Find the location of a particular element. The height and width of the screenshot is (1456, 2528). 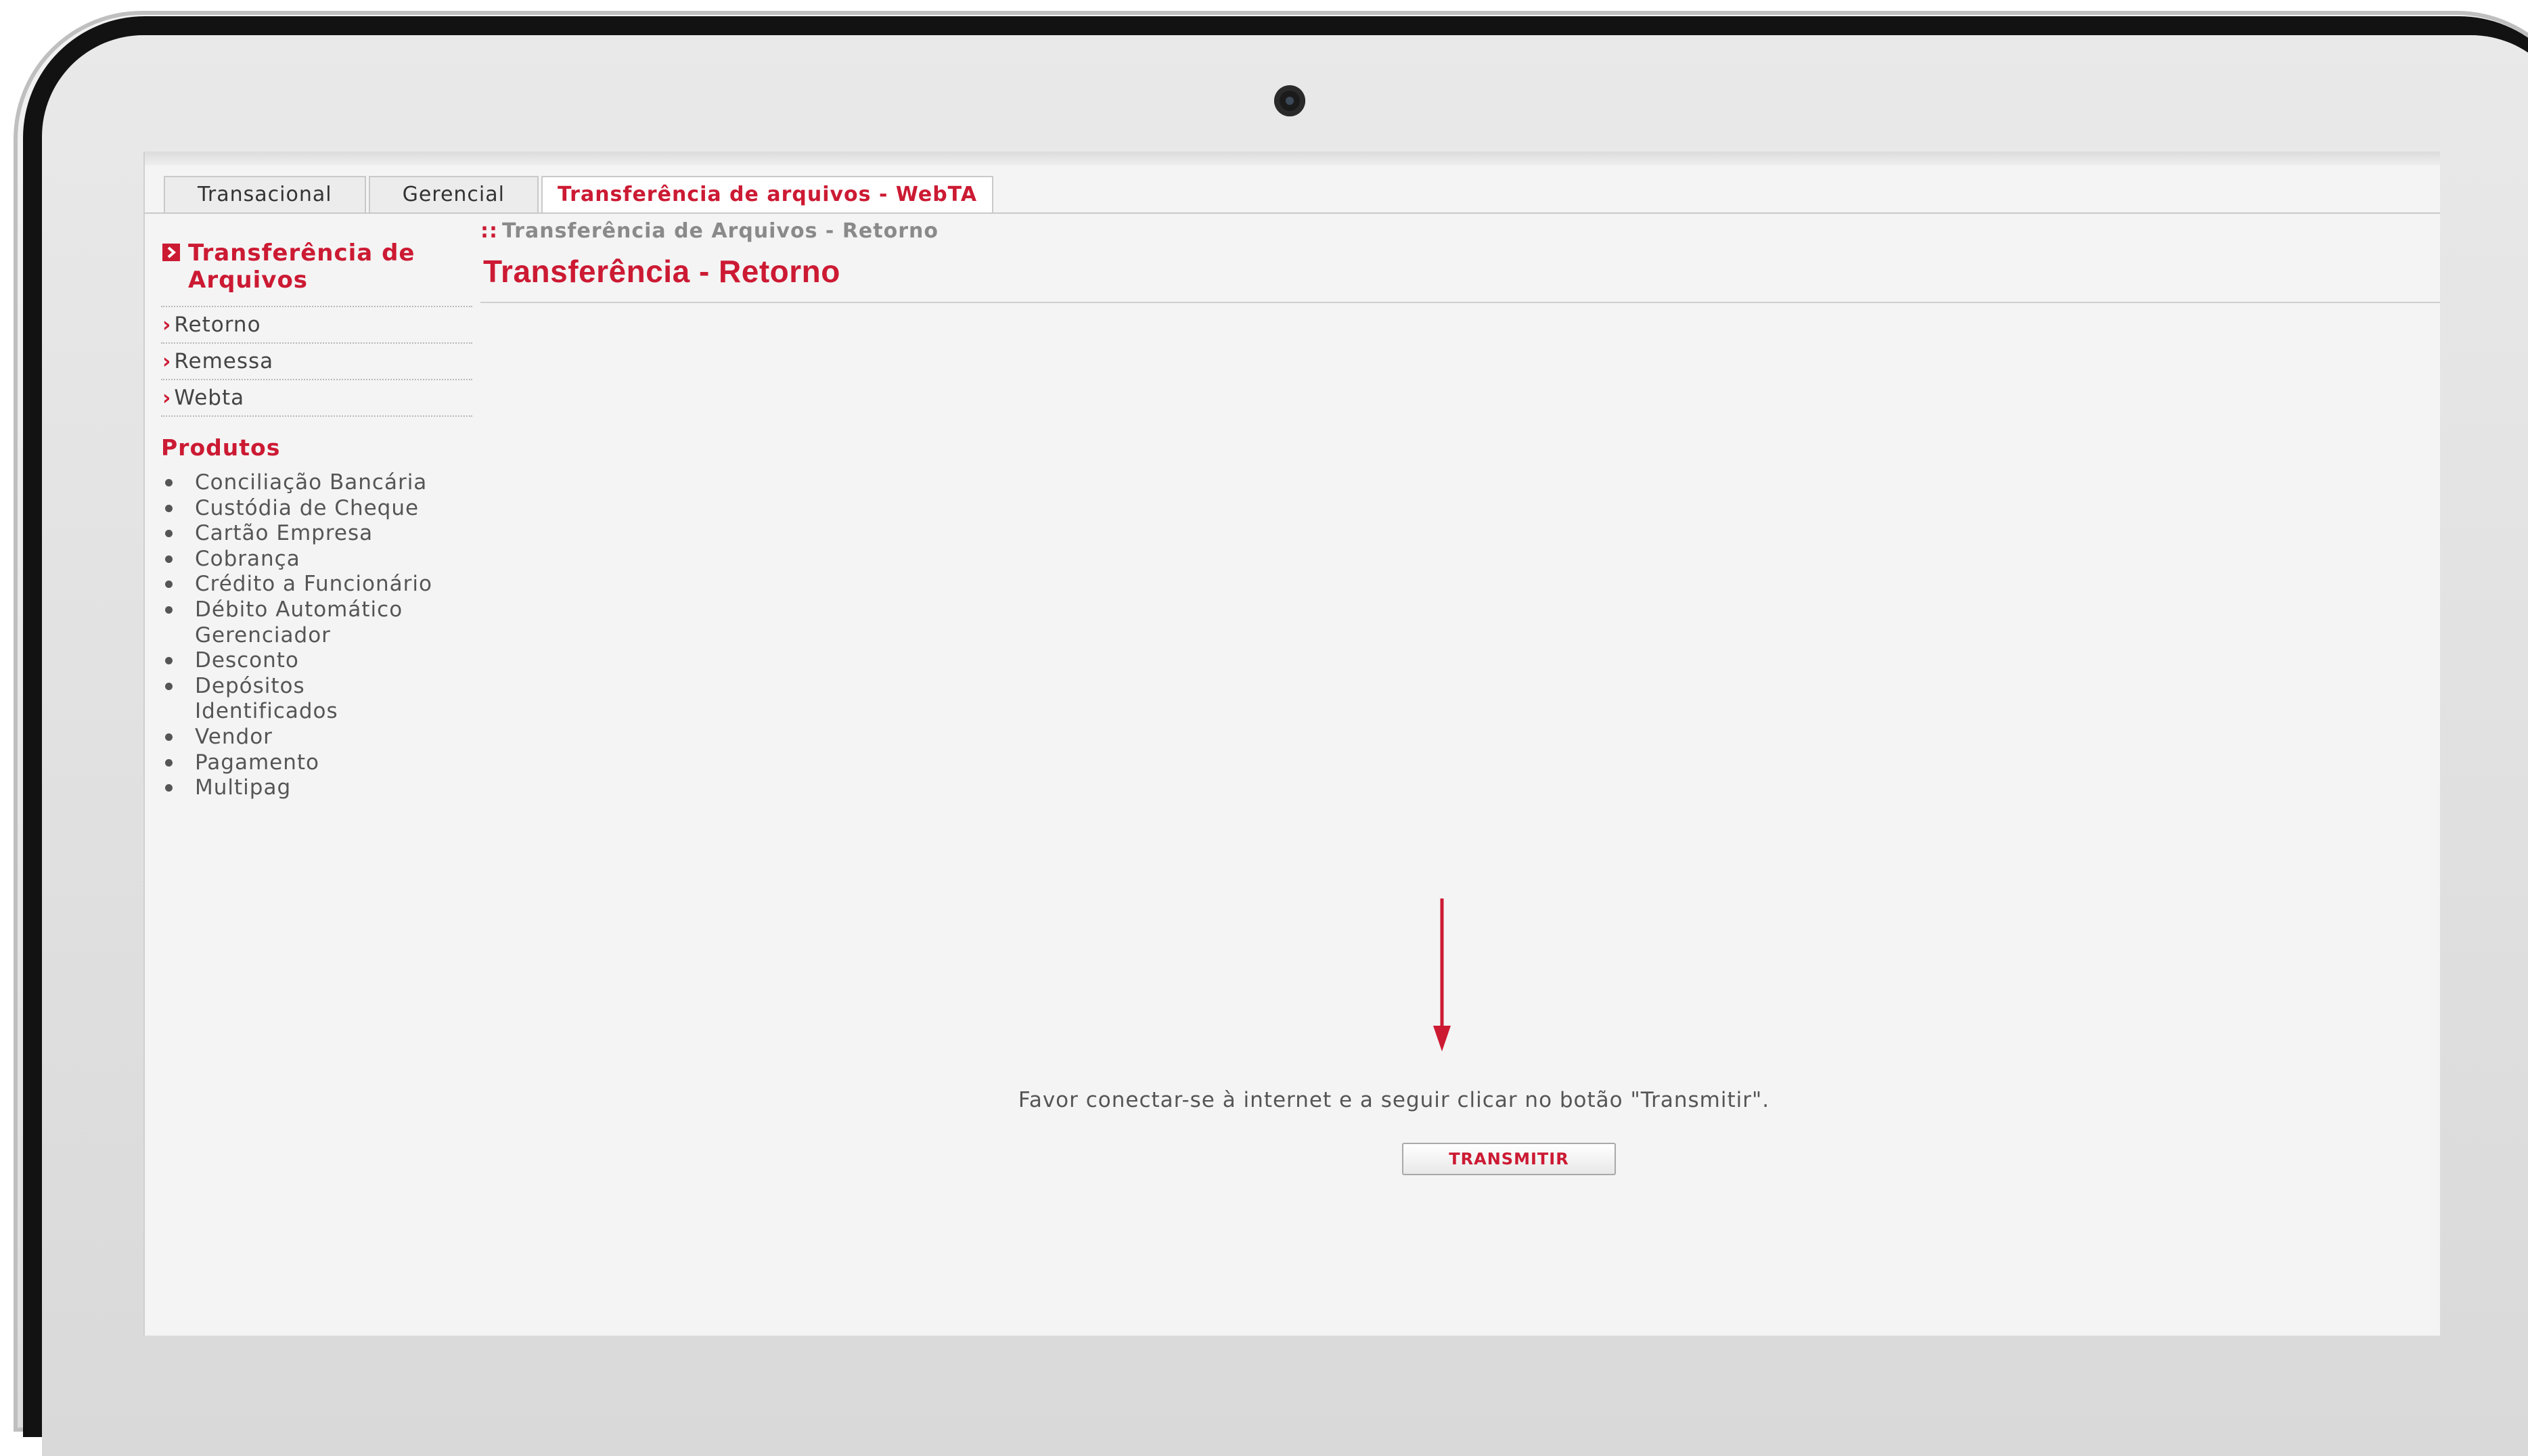

sidebar-item-remessa: › Remessa is located at coordinates (316, 362).